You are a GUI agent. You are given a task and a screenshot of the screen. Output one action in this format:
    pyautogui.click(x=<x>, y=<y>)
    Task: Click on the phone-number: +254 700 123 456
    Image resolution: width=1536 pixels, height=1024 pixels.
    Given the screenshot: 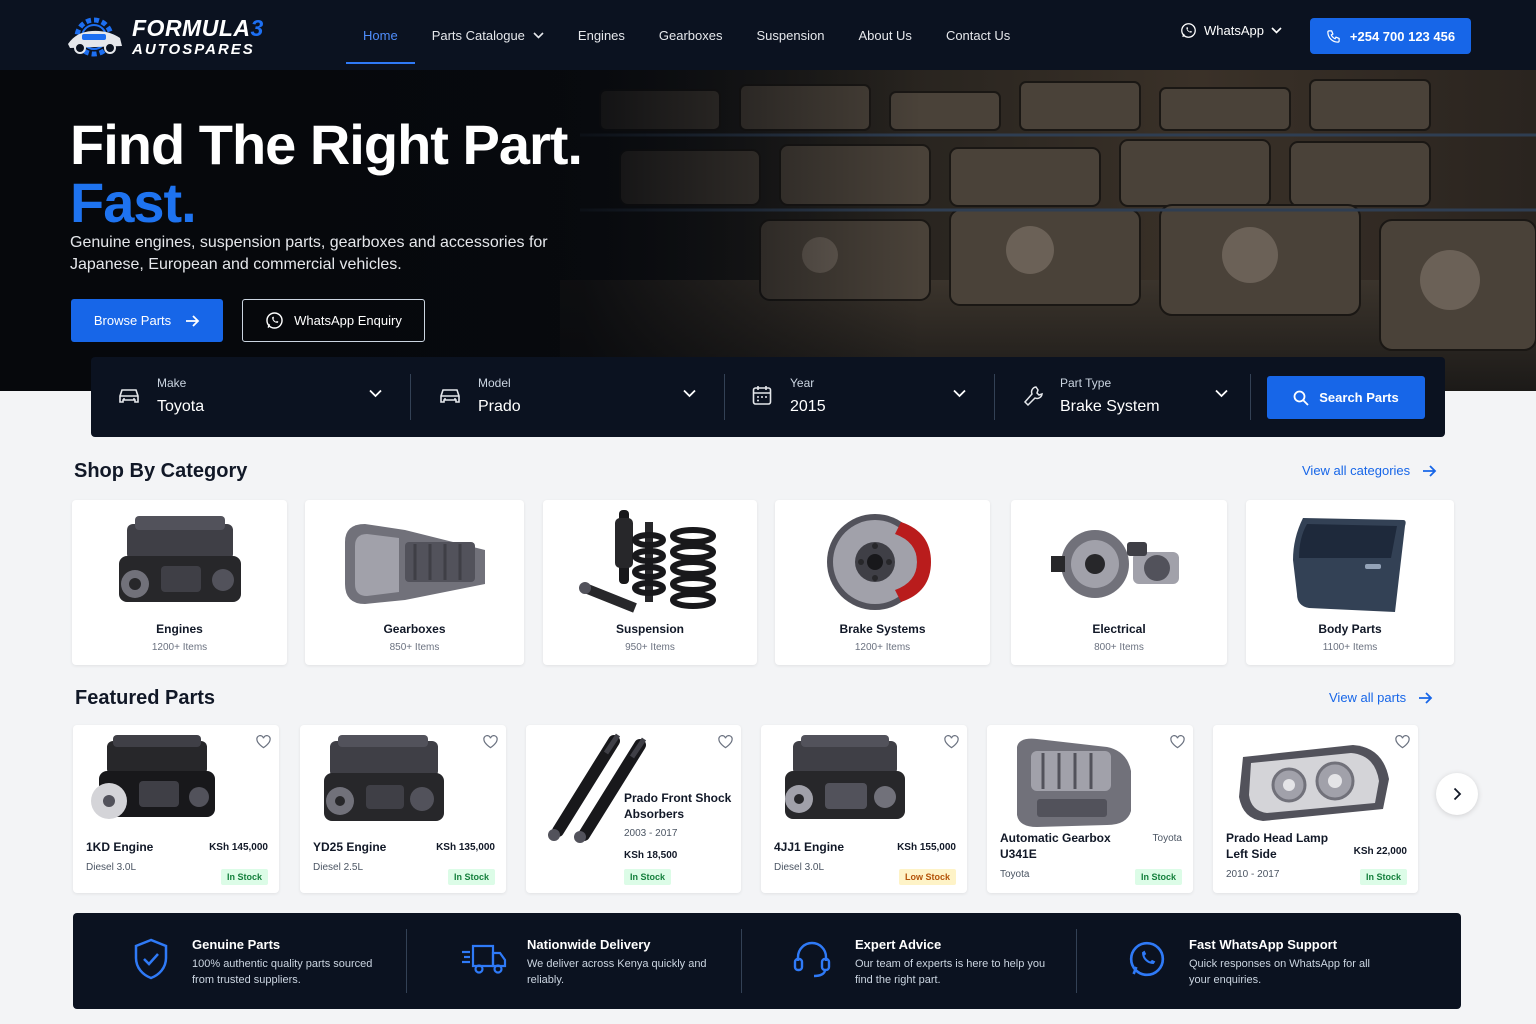 What is the action you would take?
    pyautogui.click(x=1402, y=36)
    